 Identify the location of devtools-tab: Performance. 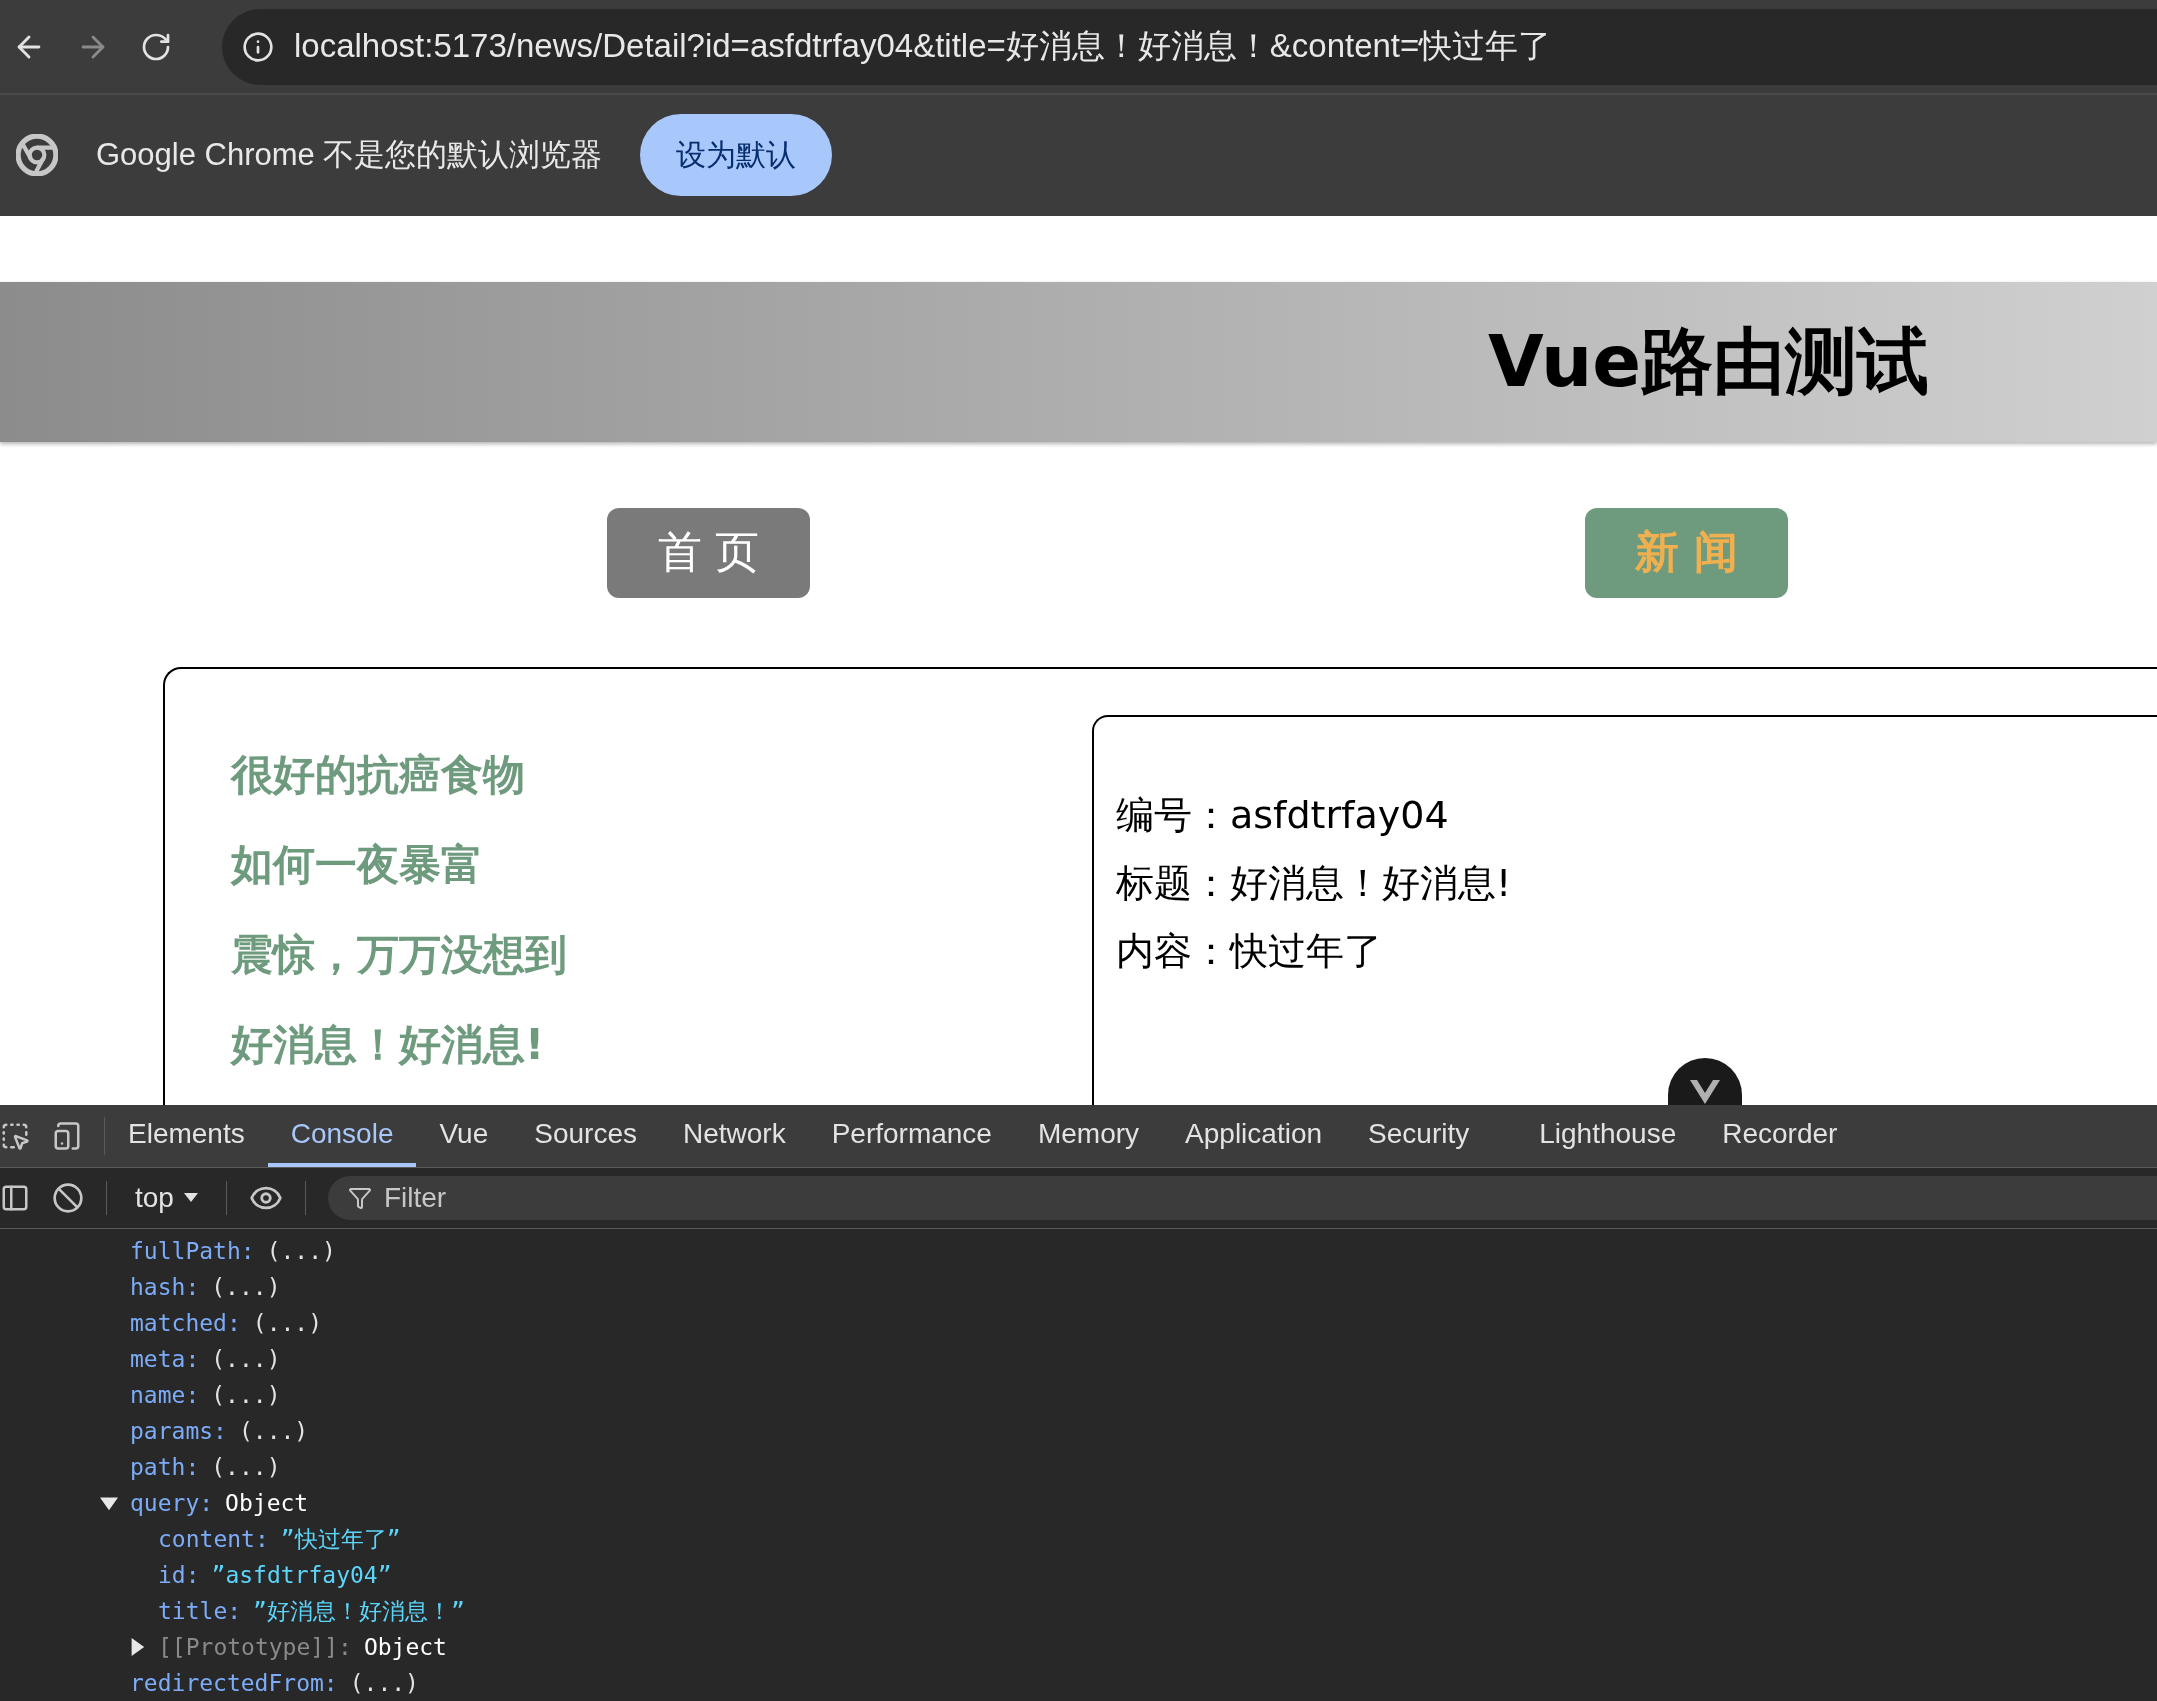
(911, 1136).